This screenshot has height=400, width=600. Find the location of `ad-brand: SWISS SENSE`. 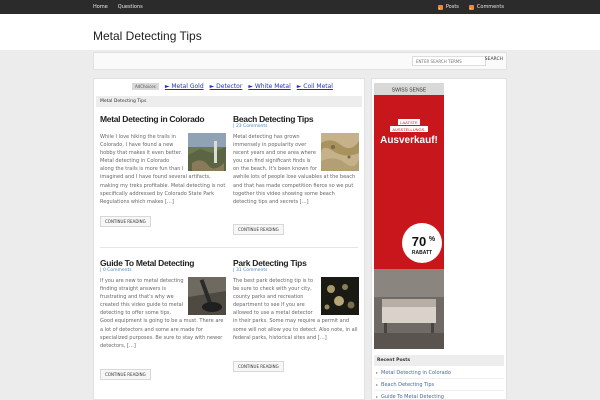

ad-brand: SWISS SENSE is located at coordinates (409, 91).